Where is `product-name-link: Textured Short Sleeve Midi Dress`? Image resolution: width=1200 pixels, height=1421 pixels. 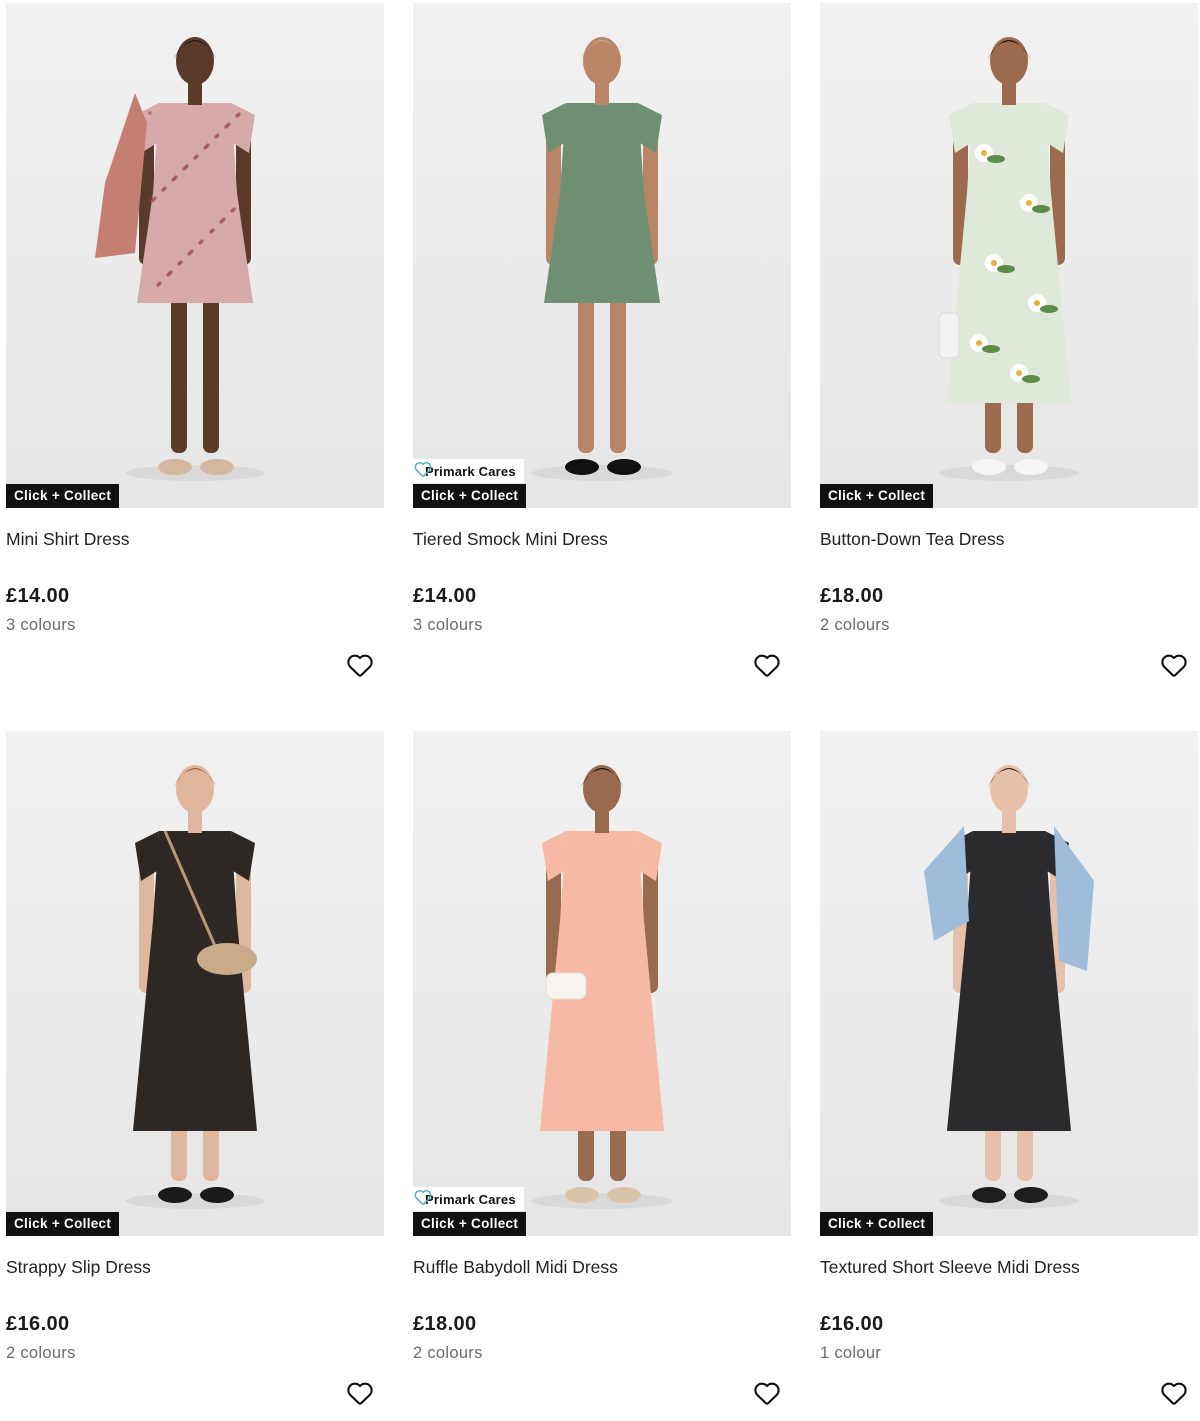 product-name-link: Textured Short Sleeve Midi Dress is located at coordinates (950, 1267).